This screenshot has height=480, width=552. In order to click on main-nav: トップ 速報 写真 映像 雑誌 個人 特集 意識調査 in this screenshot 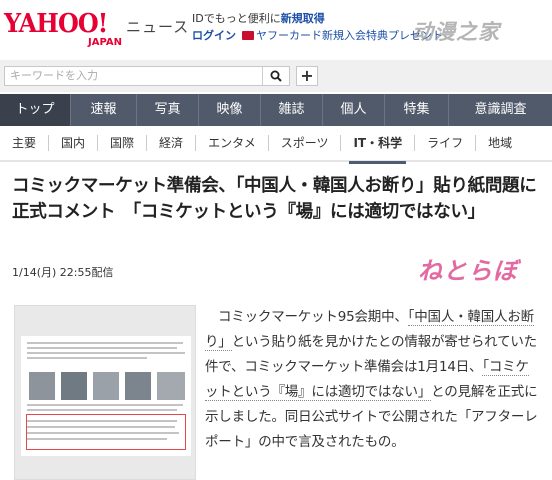, I will do `click(276, 110)`.